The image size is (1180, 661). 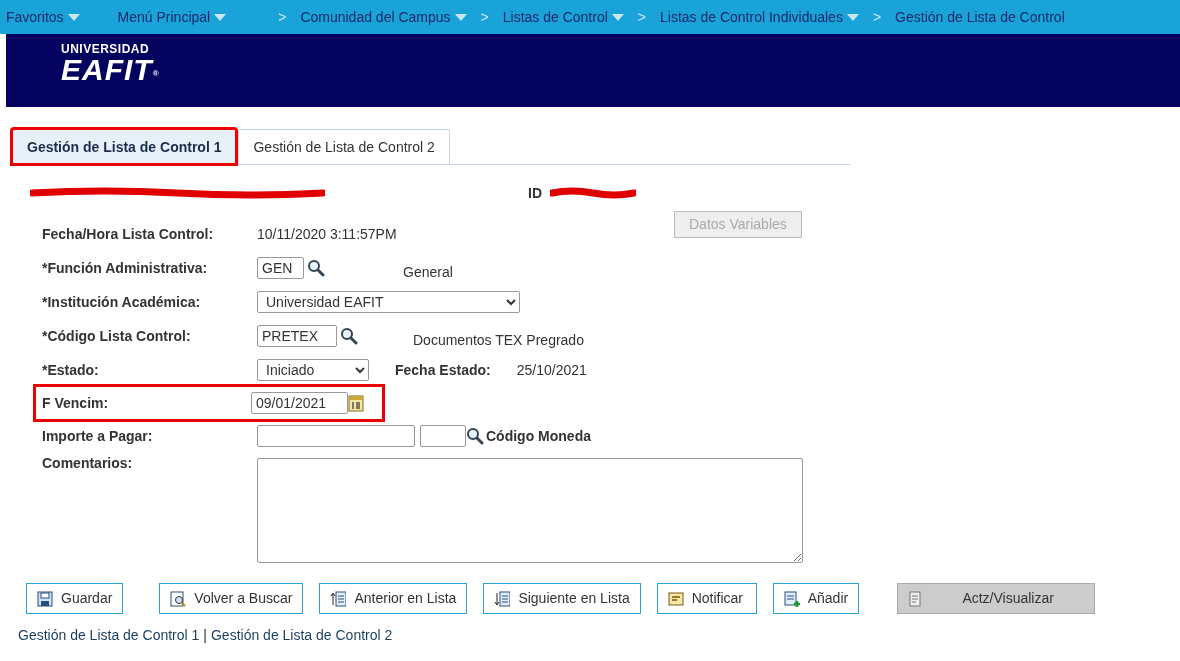 What do you see at coordinates (538, 436) in the screenshot?
I see `field-label: Código Moneda` at bounding box center [538, 436].